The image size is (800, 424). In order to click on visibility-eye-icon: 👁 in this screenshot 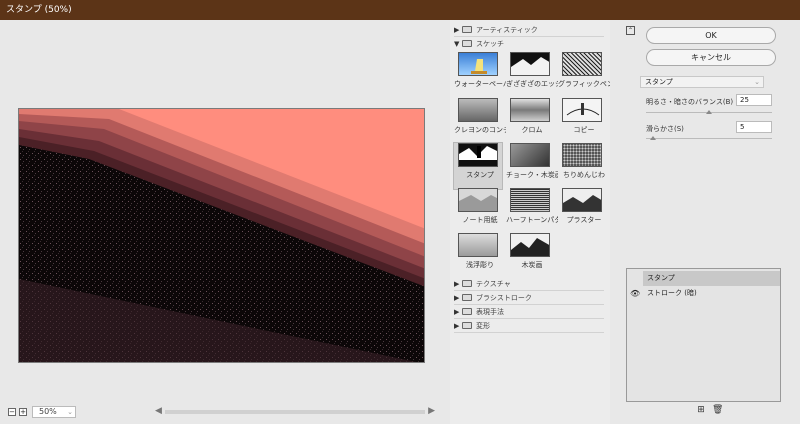, I will do `click(635, 293)`.